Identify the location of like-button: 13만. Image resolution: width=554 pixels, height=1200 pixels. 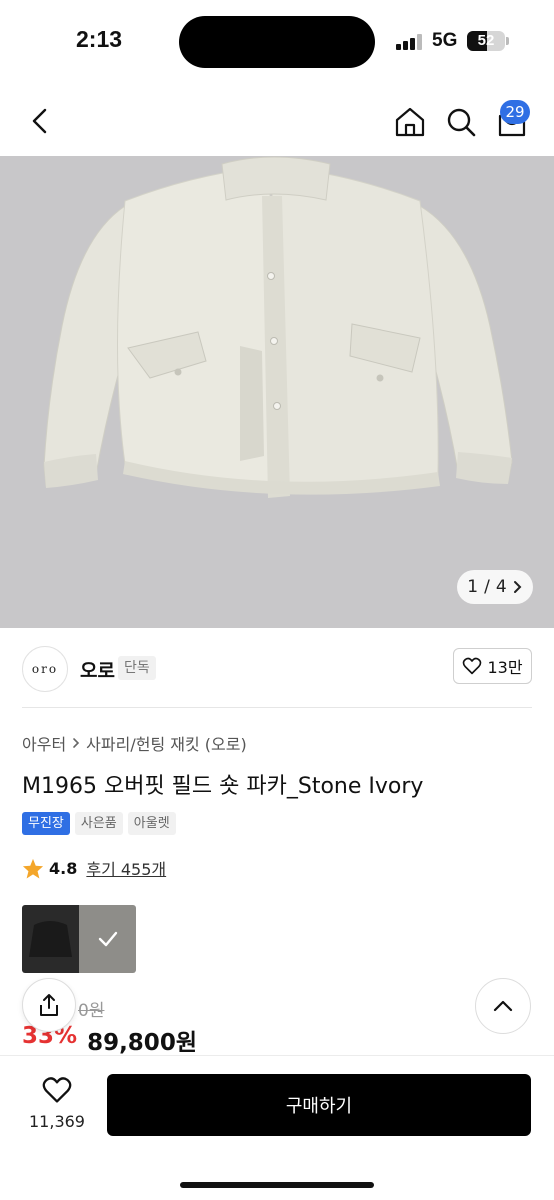
(492, 666).